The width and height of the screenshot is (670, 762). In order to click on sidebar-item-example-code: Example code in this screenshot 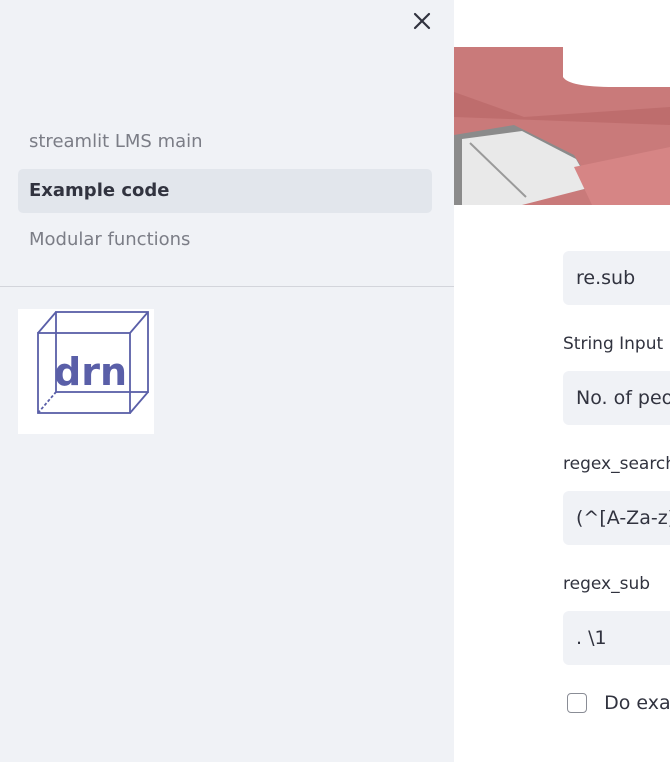, I will do `click(225, 191)`.